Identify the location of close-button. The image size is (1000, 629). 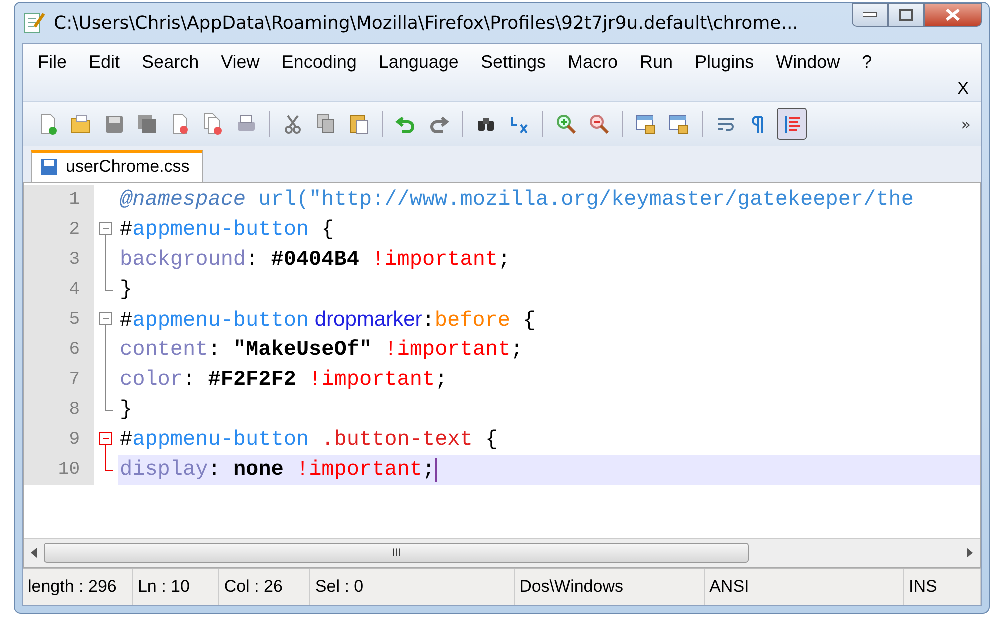
(953, 15).